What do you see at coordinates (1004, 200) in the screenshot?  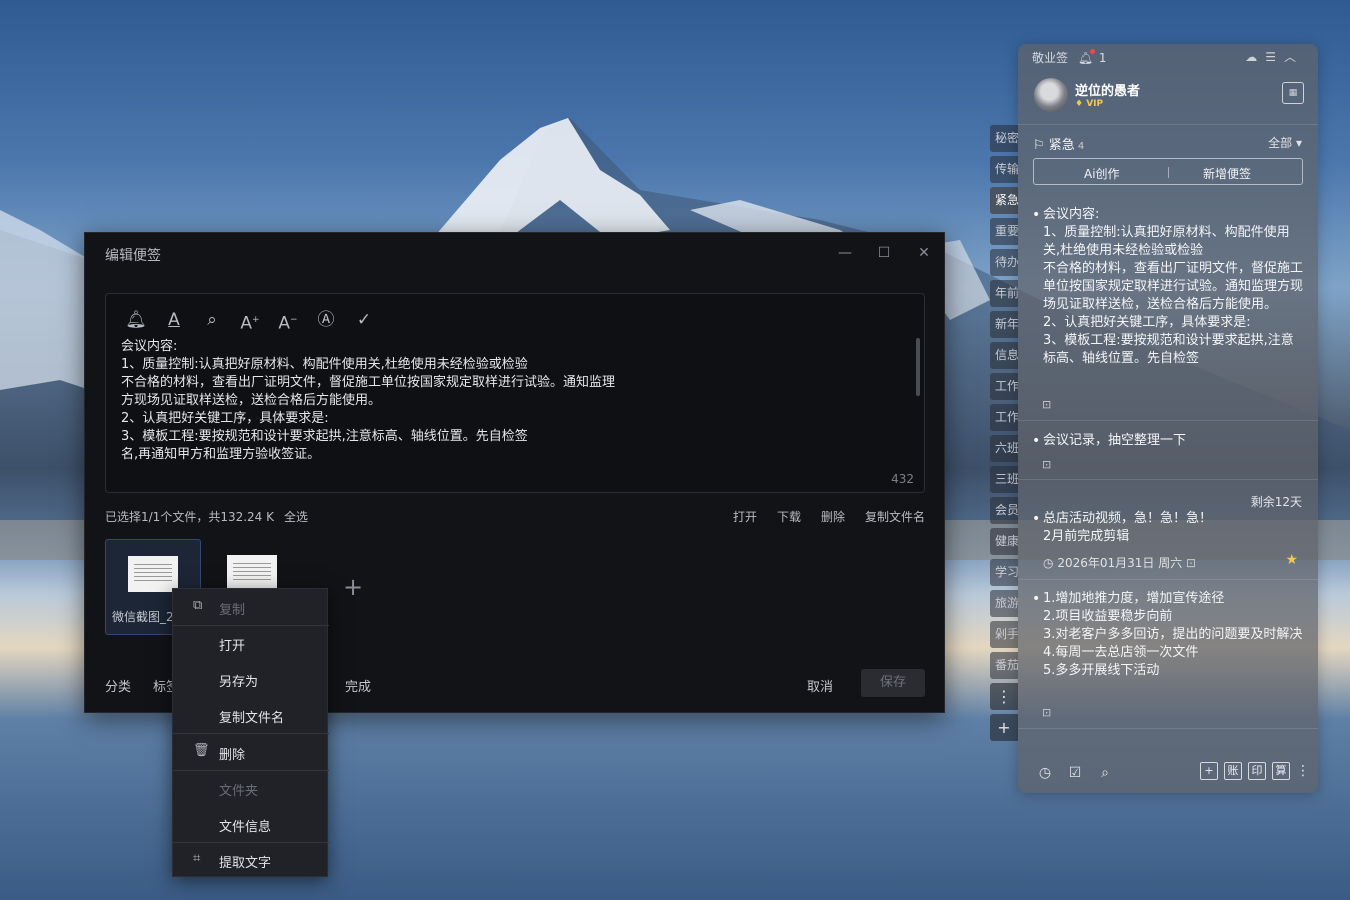 I see `side-tab-urgent: 紧急` at bounding box center [1004, 200].